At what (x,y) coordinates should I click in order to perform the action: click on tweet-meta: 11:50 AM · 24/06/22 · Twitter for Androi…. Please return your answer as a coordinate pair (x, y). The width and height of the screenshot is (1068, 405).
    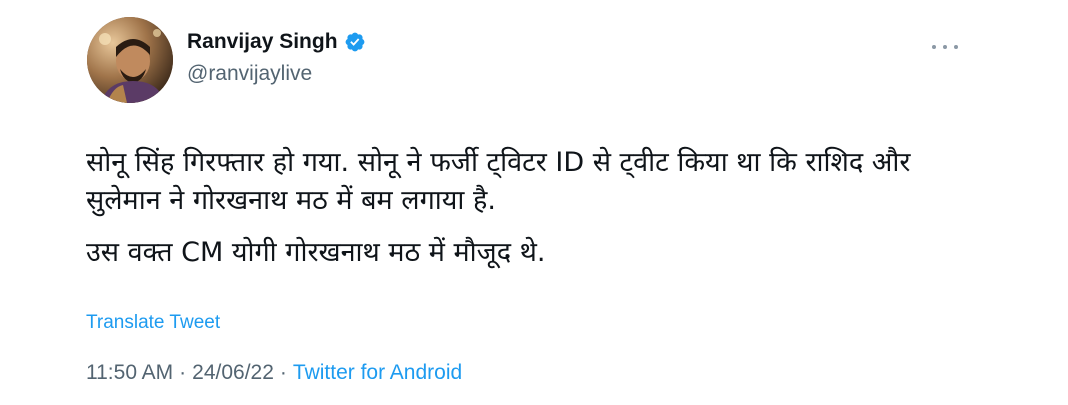
    Looking at the image, I should click on (274, 373).